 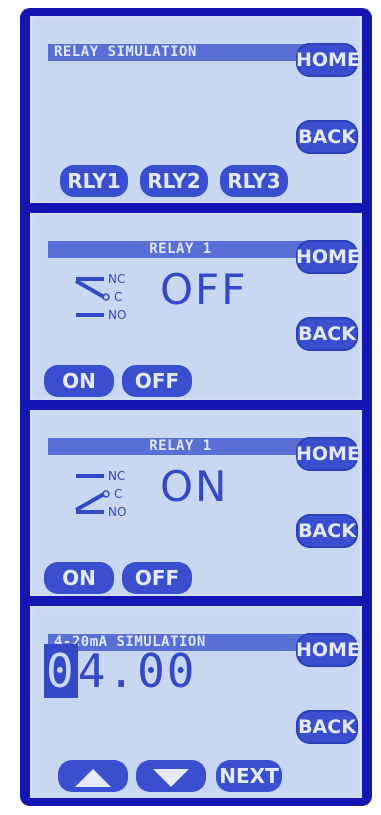 What do you see at coordinates (180, 52) in the screenshot?
I see `screen-title: RELAY SIMULATION` at bounding box center [180, 52].